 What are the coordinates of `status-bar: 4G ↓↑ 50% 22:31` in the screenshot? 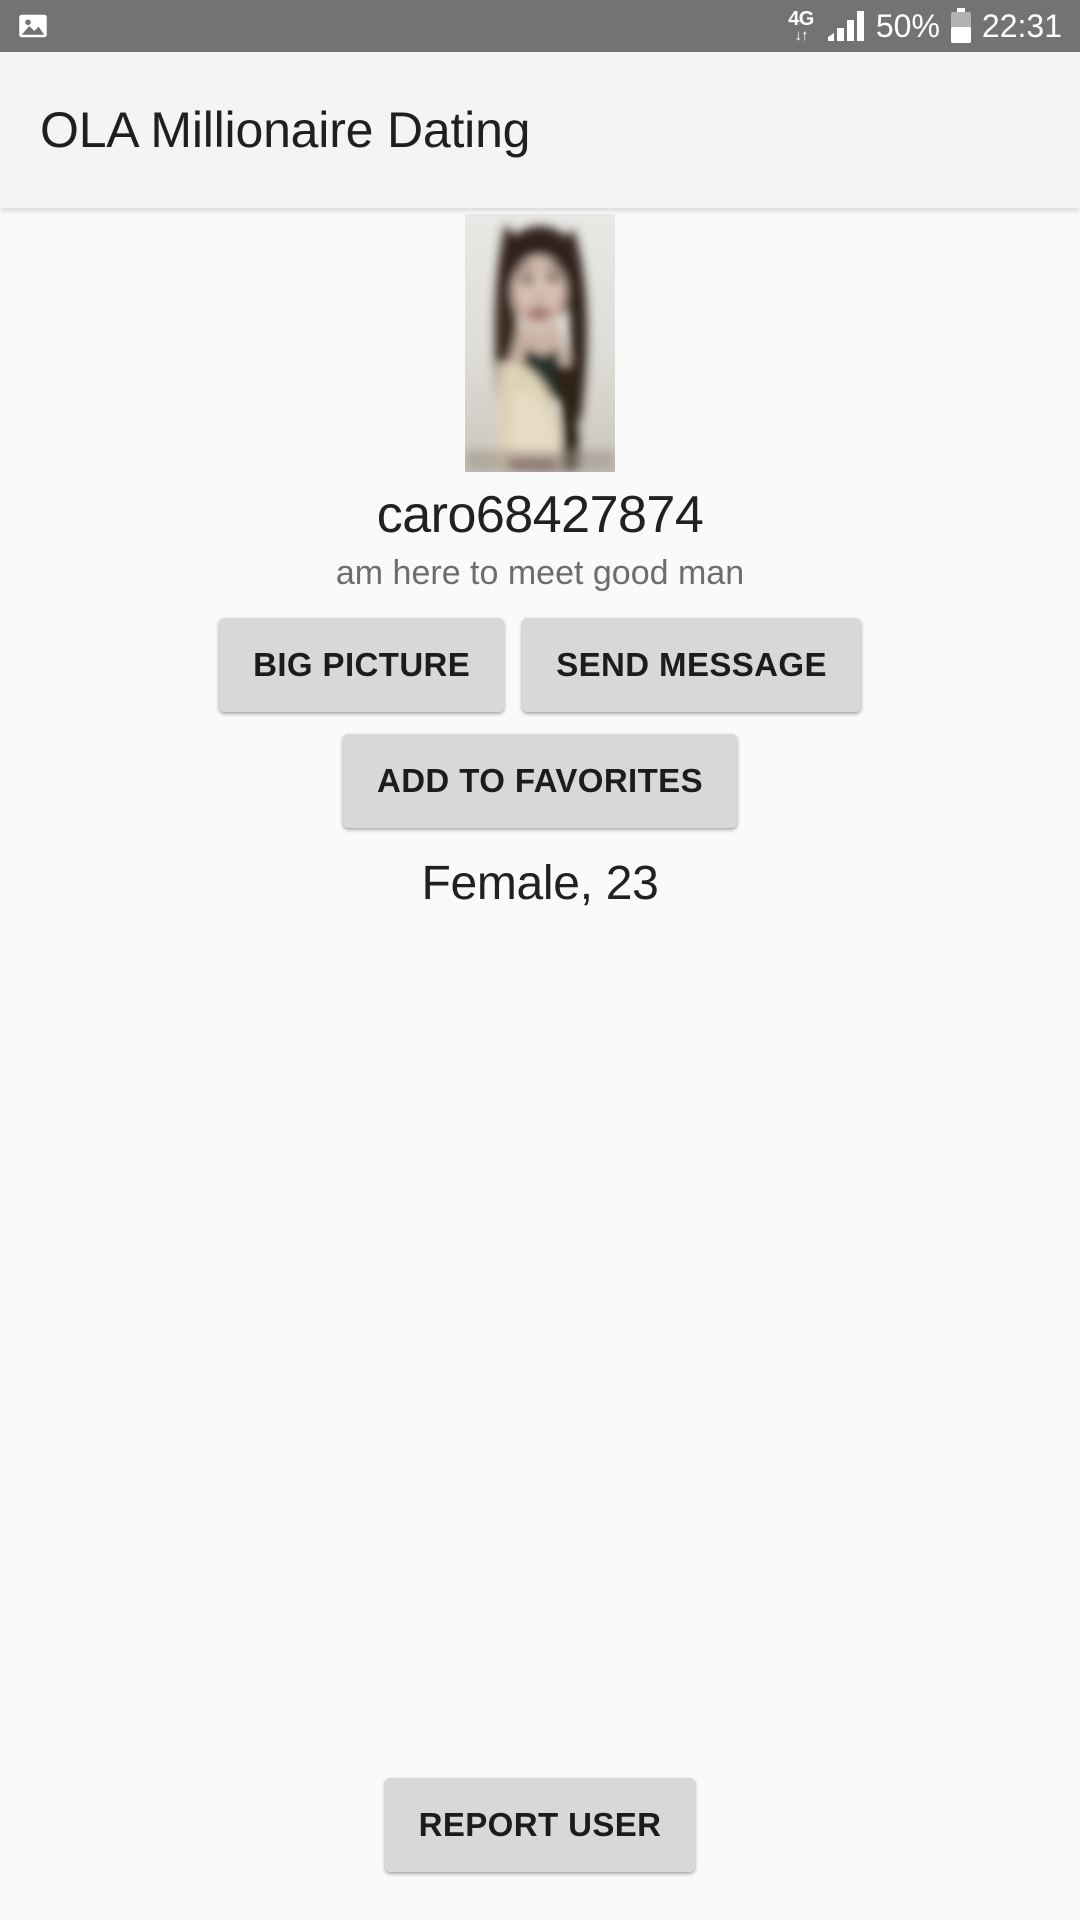 It's located at (540, 26).